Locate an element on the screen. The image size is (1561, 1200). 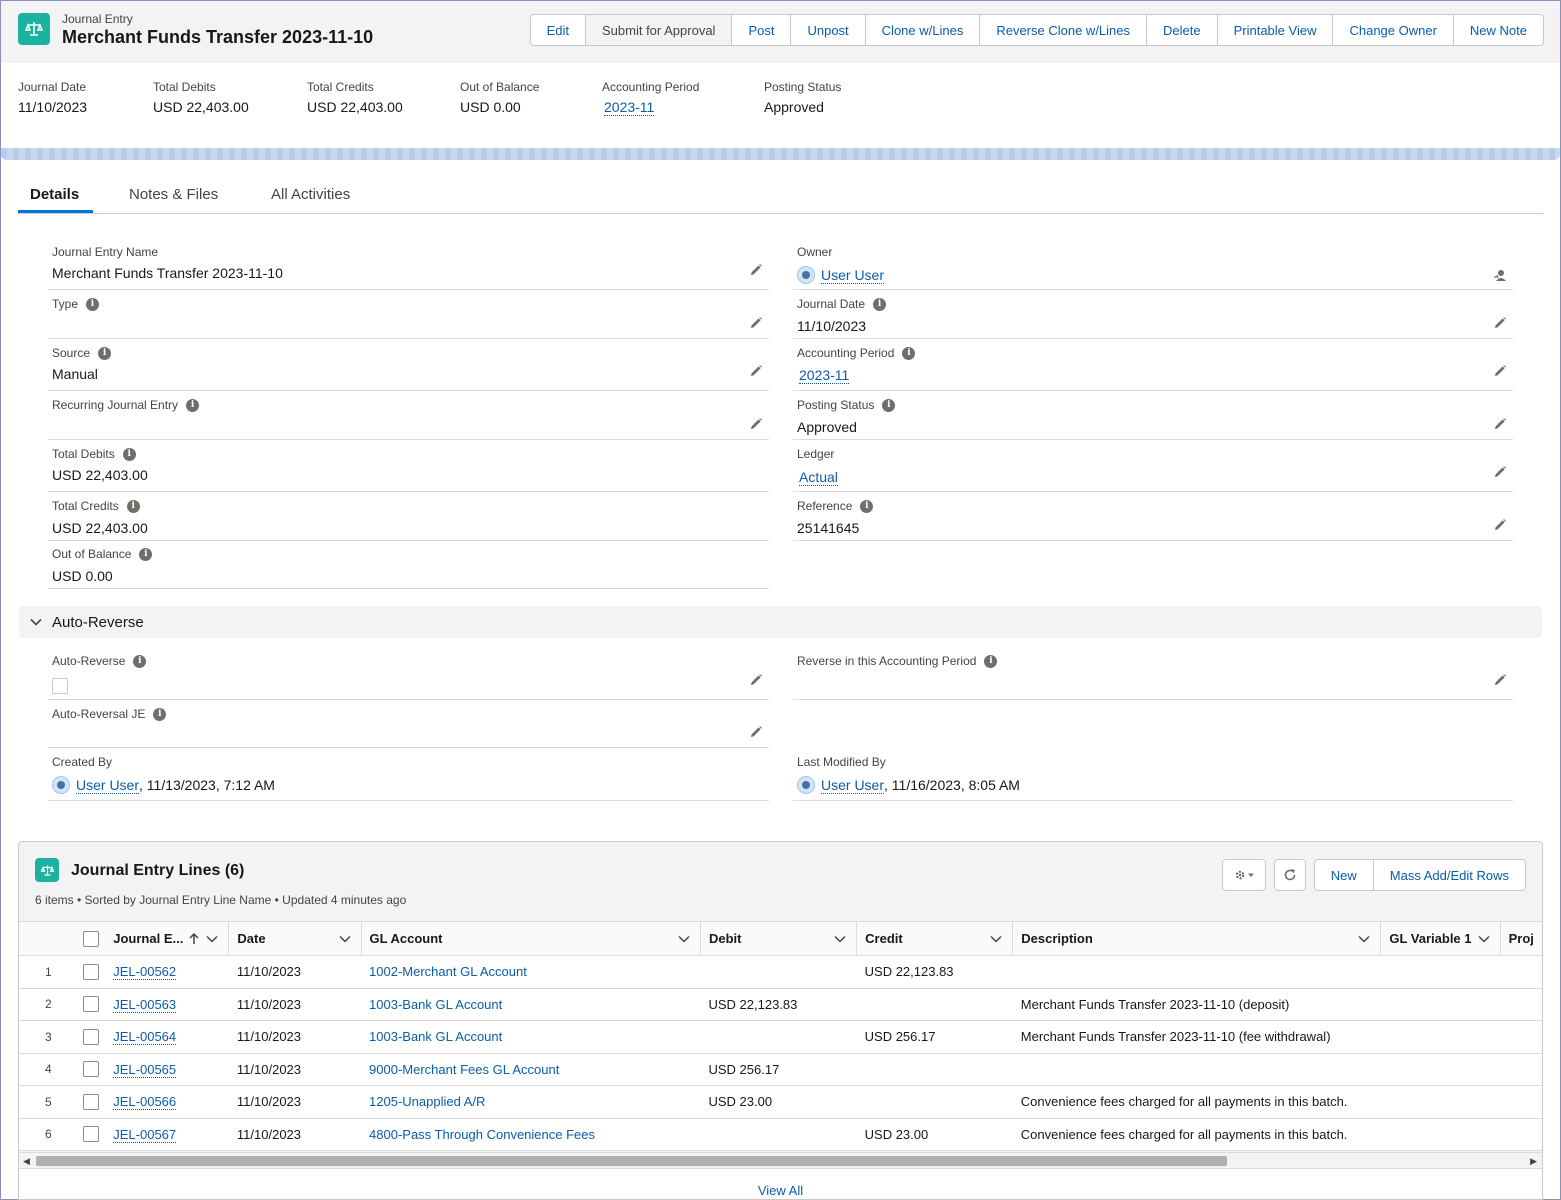
date-cell: 11/10/2023 is located at coordinates (295, 1004).